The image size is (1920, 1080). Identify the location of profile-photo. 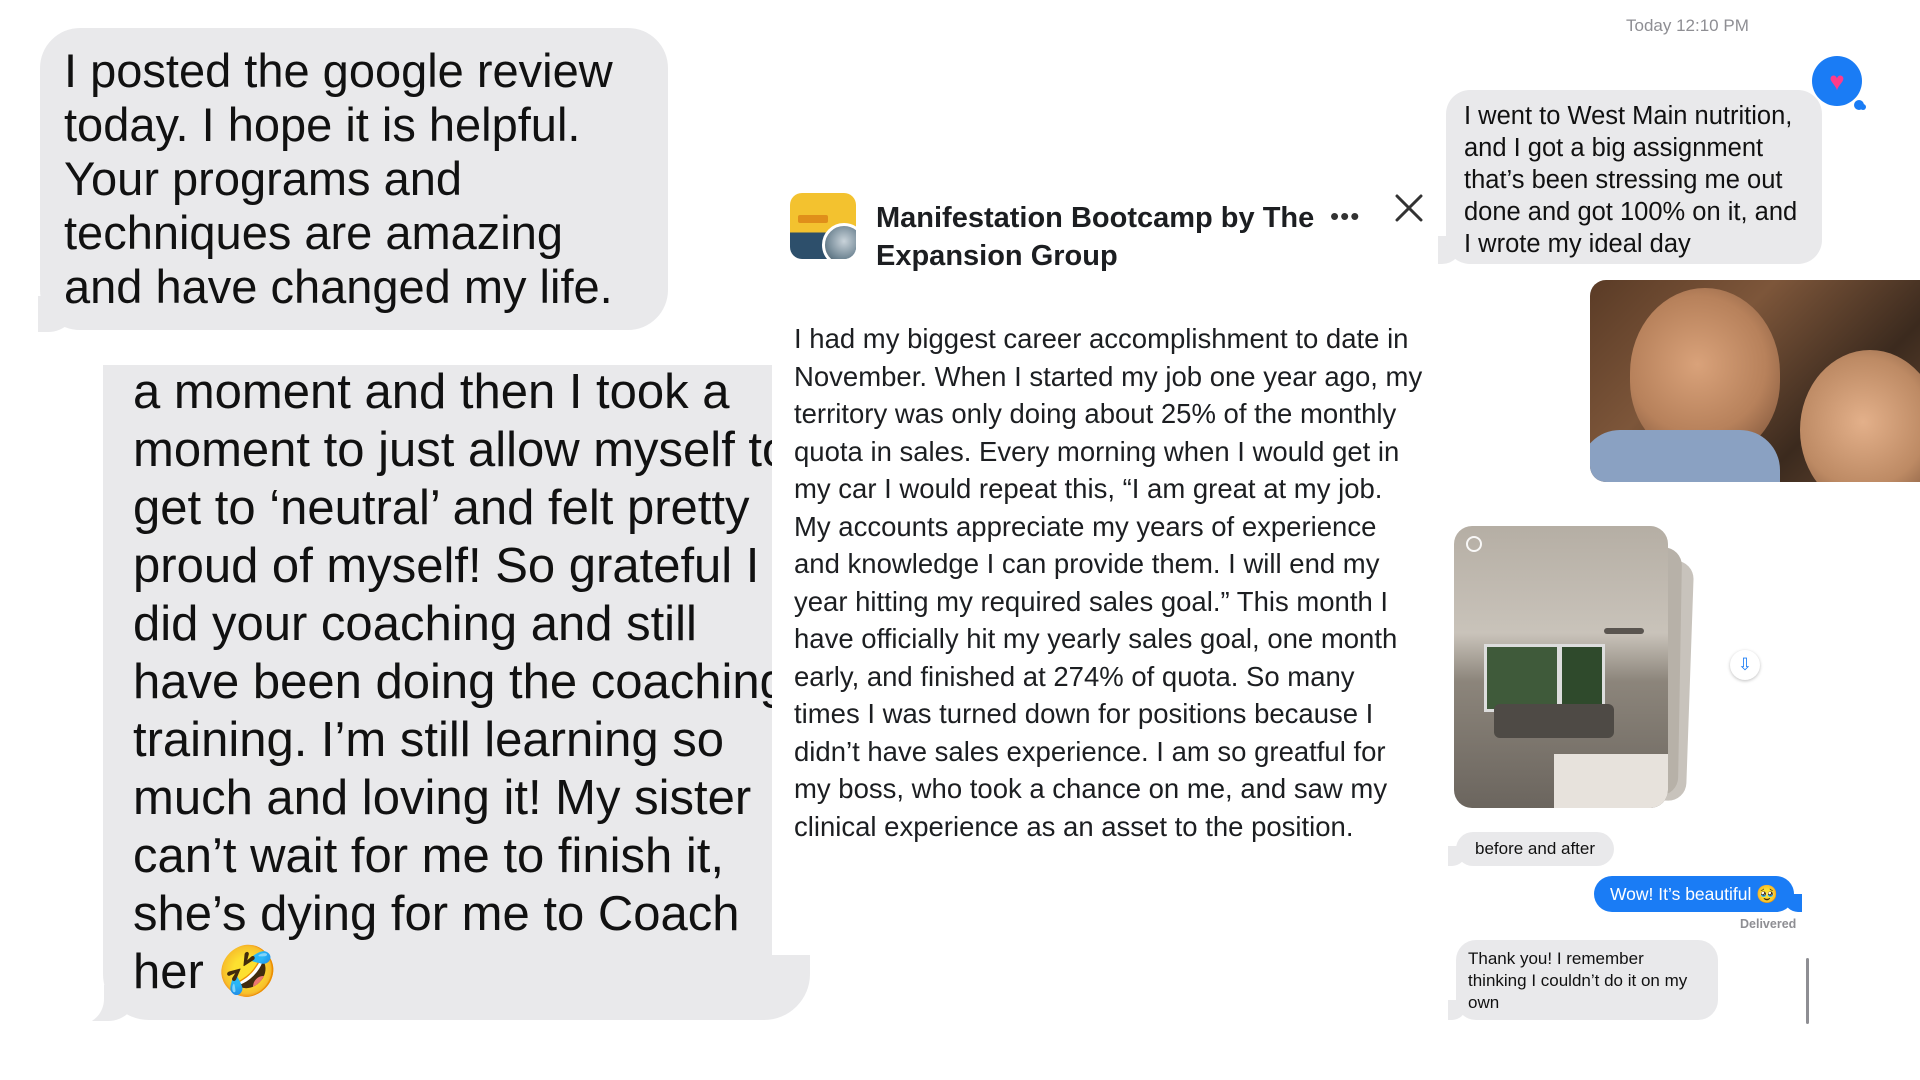
(839, 241).